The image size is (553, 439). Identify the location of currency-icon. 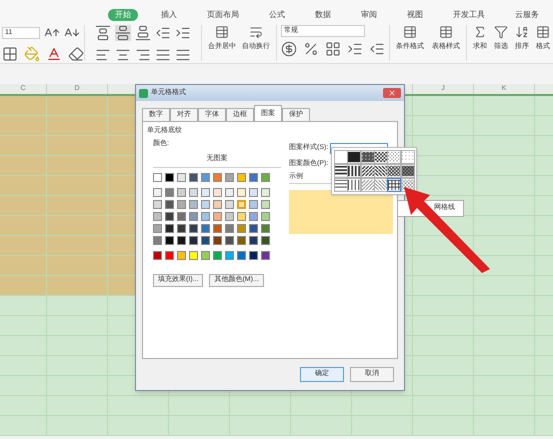
(289, 49).